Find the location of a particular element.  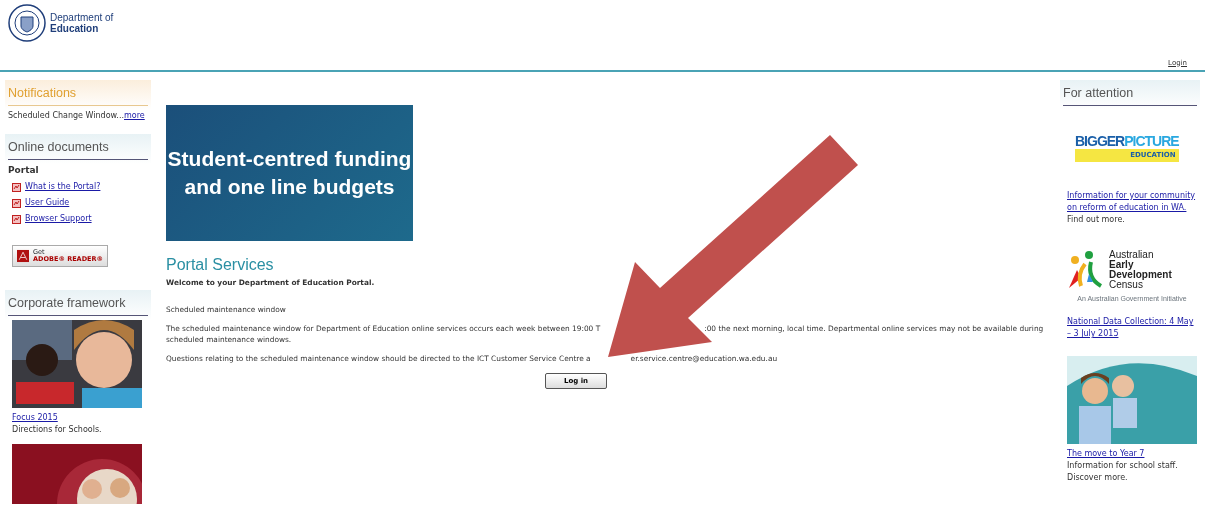

group-heading: Portal is located at coordinates (24, 170).